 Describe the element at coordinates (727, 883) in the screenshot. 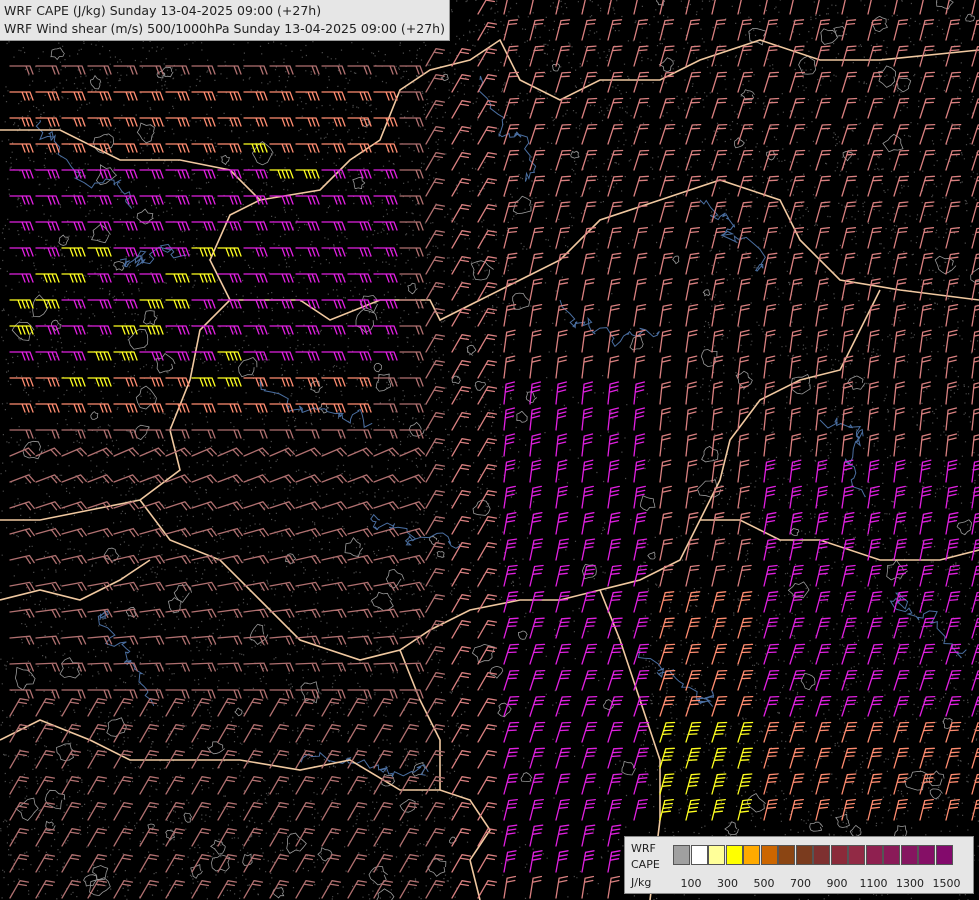

I see `legend-tick-label: 300` at that location.